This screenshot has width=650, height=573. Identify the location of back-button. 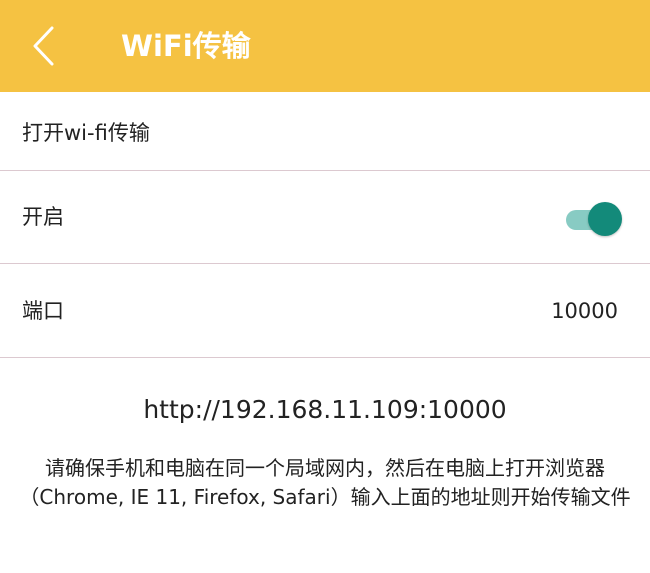
(43, 46).